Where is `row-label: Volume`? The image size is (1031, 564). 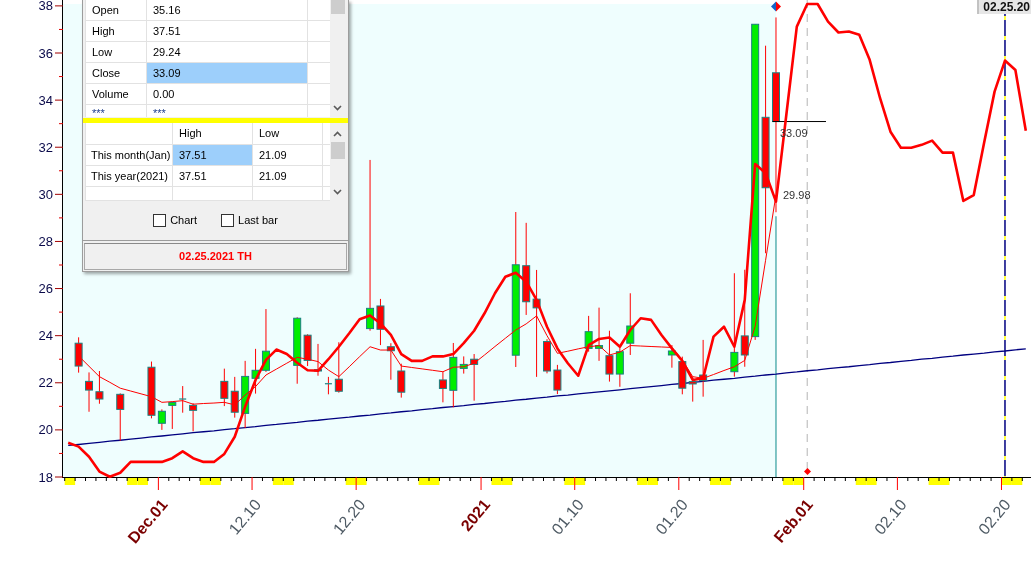 row-label: Volume is located at coordinates (110, 94).